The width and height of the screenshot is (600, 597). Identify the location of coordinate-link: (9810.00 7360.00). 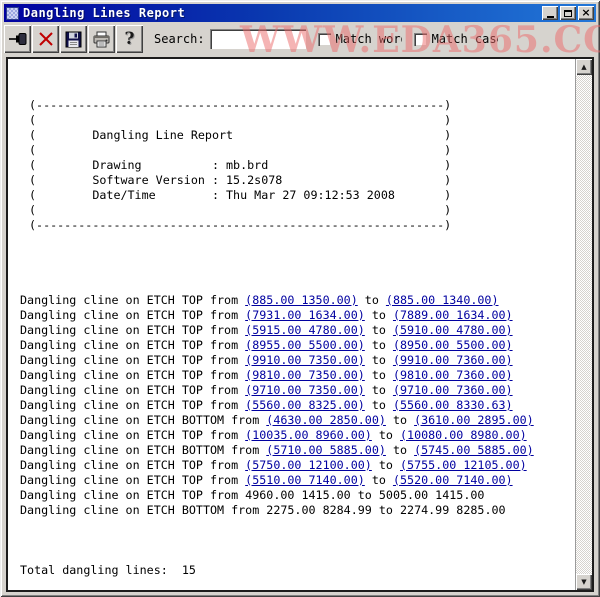
(453, 375).